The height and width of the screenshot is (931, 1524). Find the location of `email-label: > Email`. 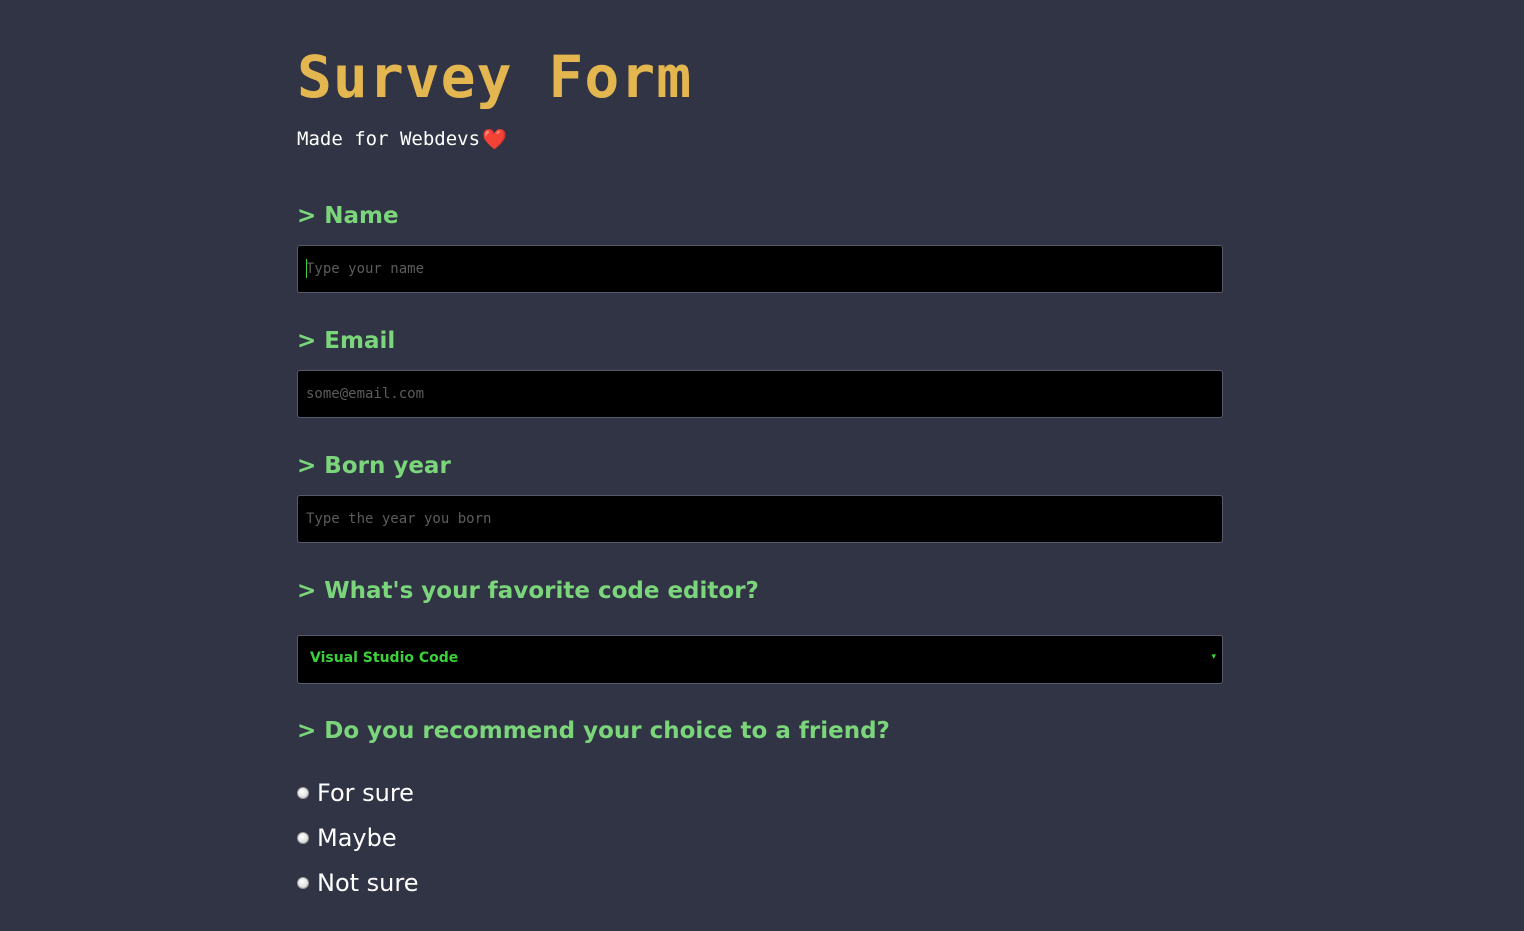

email-label: > Email is located at coordinates (346, 341).